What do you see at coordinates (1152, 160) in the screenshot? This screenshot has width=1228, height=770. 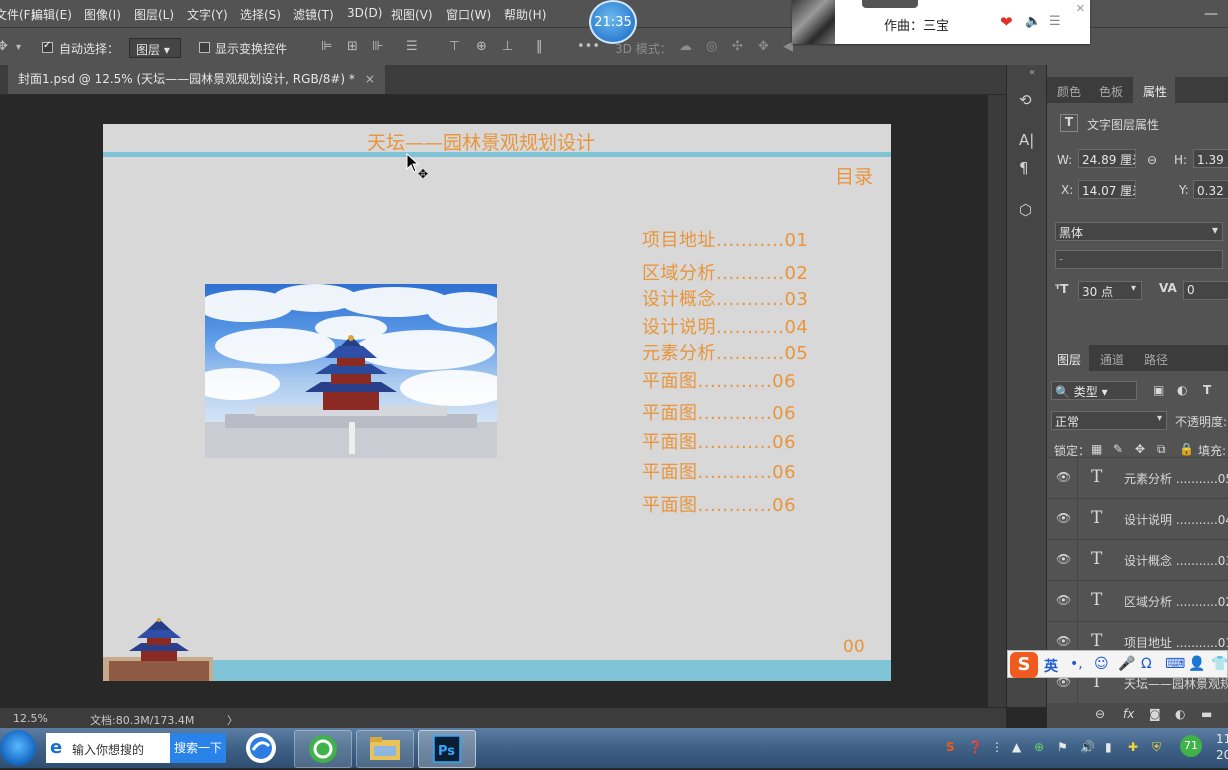 I see `link-icon: ⊖` at bounding box center [1152, 160].